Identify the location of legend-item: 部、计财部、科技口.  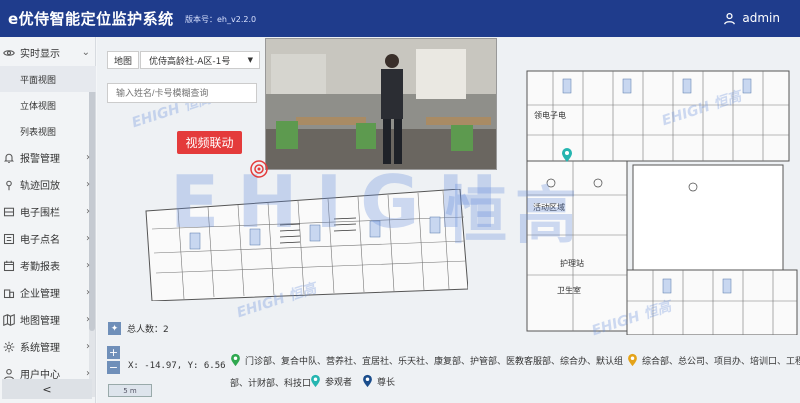
(270, 382).